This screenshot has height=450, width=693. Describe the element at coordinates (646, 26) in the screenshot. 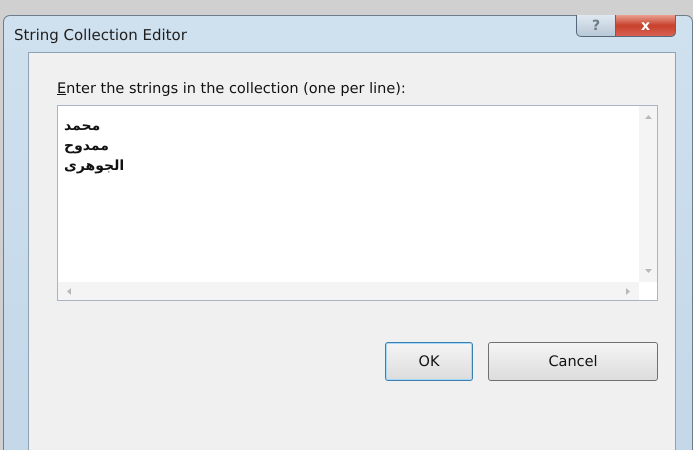

I see `close-button: x` at that location.